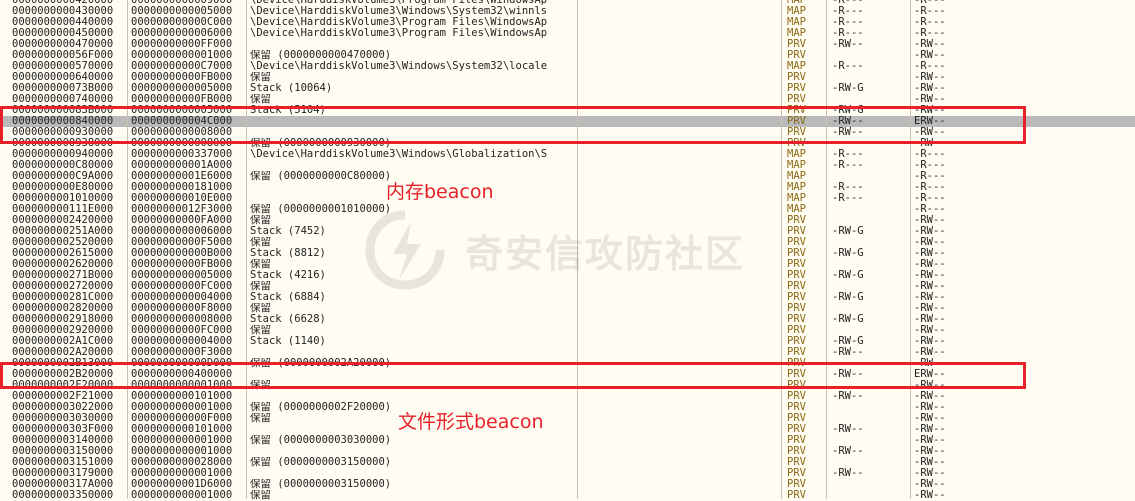  Describe the element at coordinates (63, 209) in the screenshot. I see `address-cell: 000000000111E000` at that location.